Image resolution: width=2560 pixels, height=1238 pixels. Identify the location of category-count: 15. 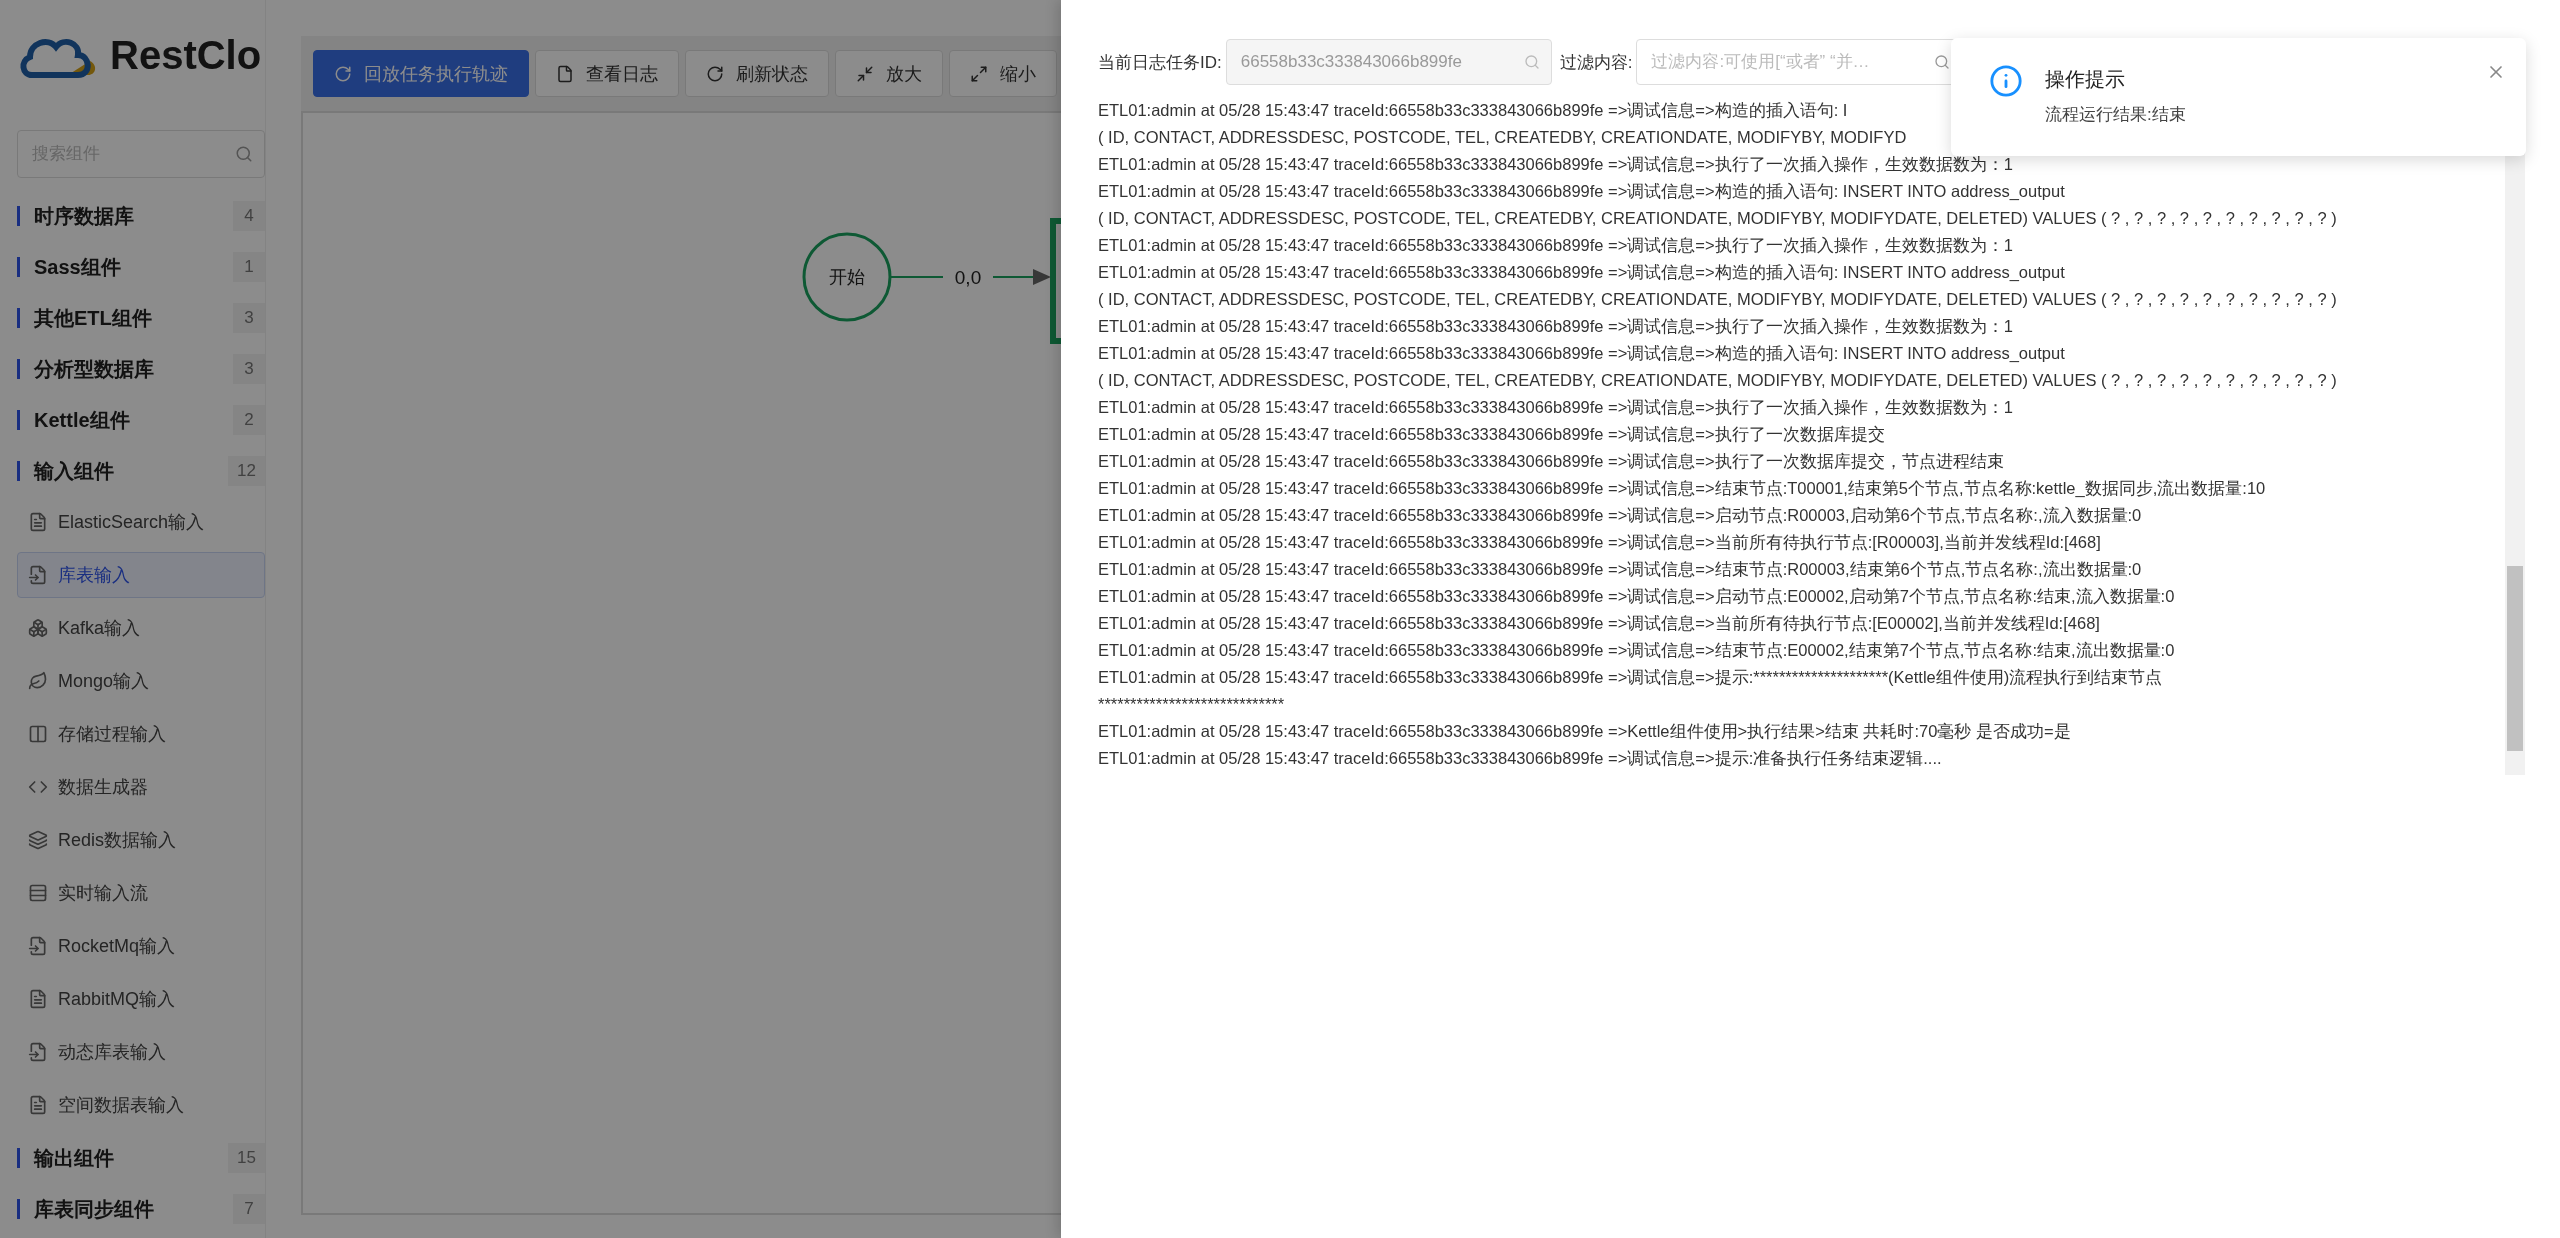
(246, 1157).